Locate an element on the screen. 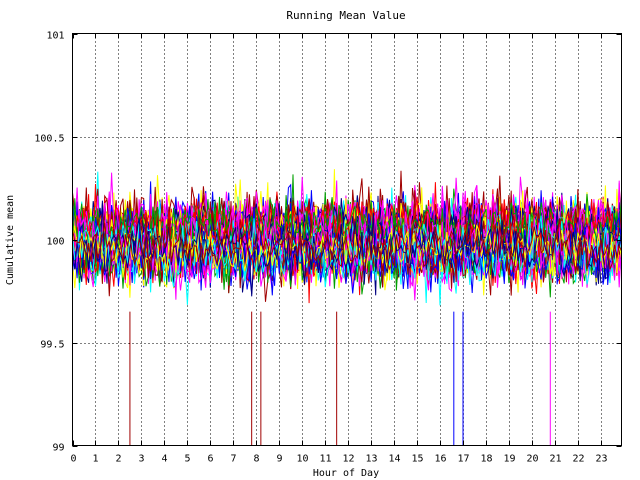 The width and height of the screenshot is (640, 480). x-tick-label: 11 is located at coordinates (325, 459).